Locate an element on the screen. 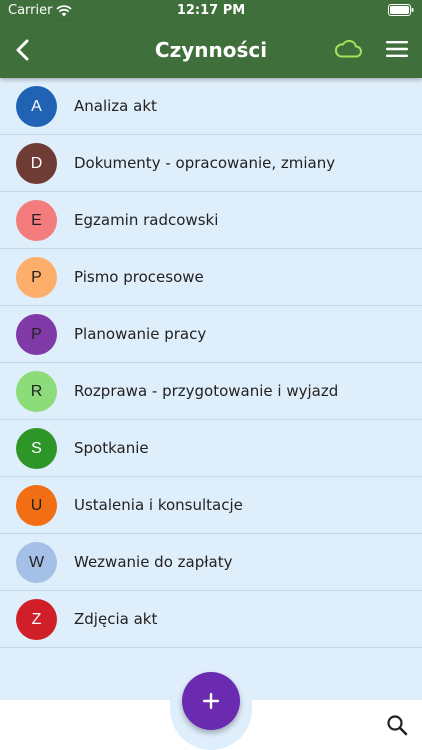  avatar: E is located at coordinates (36, 220).